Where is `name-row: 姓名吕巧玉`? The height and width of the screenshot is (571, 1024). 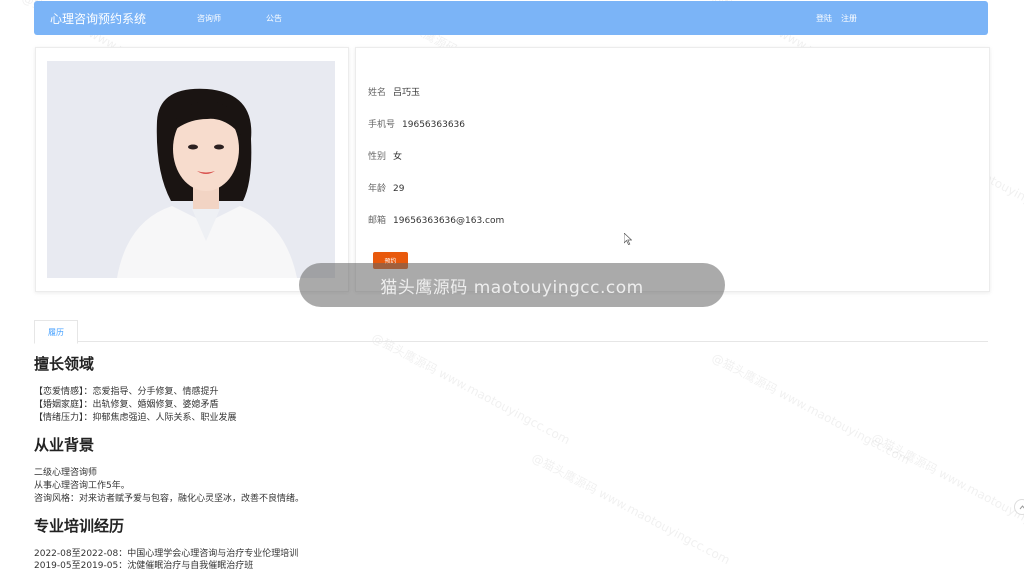 name-row: 姓名吕巧玉 is located at coordinates (394, 91).